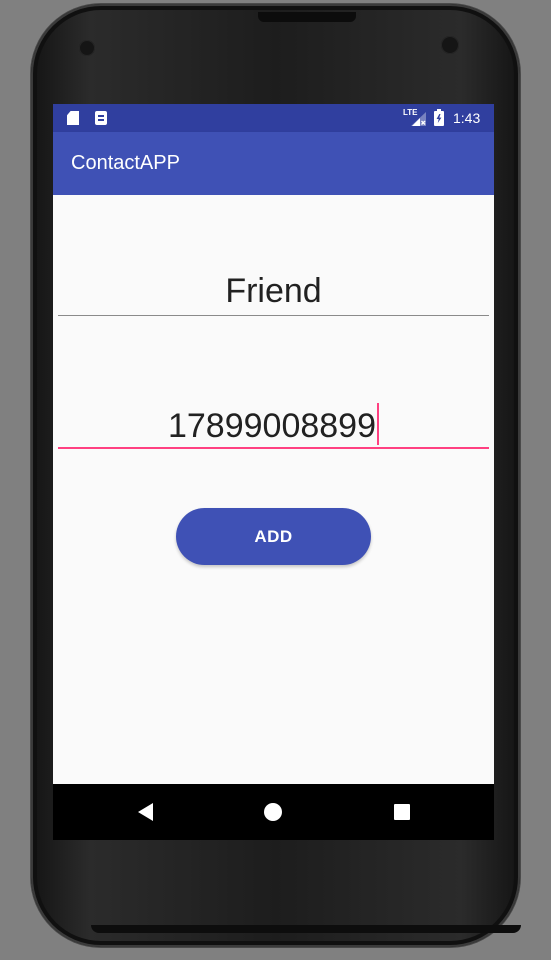  I want to click on front-camera, so click(450, 45).